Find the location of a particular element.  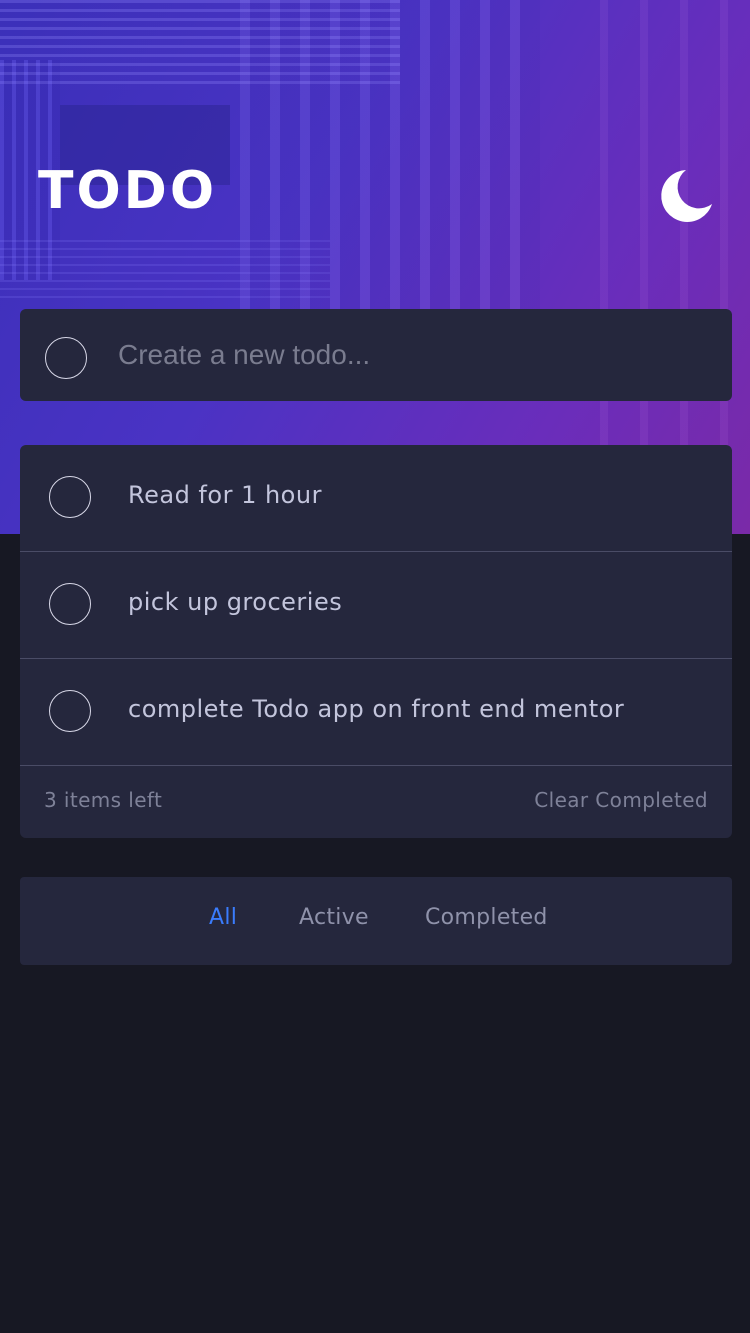

filter-all: All is located at coordinates (223, 917).